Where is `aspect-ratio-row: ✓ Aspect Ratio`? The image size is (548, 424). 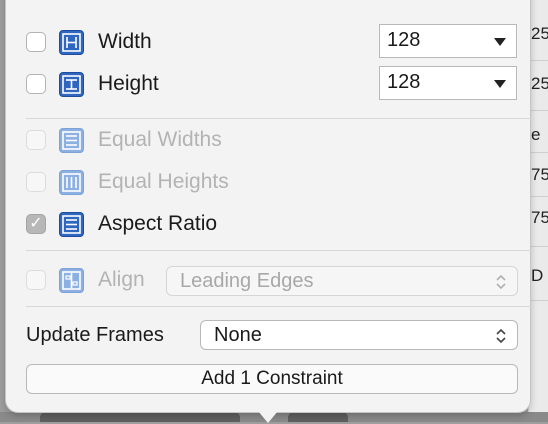 aspect-ratio-row: ✓ Aspect Ratio is located at coordinates (268, 226).